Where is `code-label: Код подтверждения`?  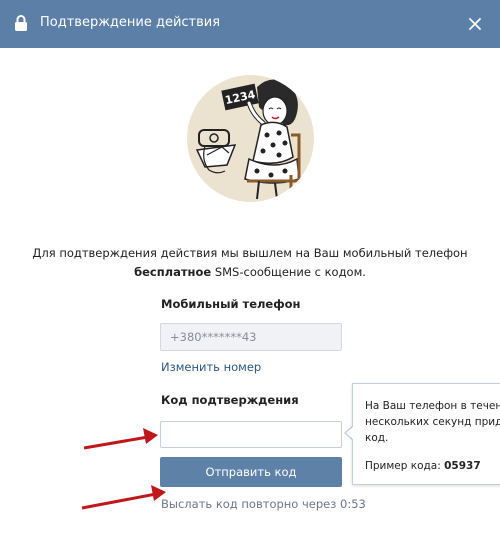 code-label: Код подтверждения is located at coordinates (230, 400).